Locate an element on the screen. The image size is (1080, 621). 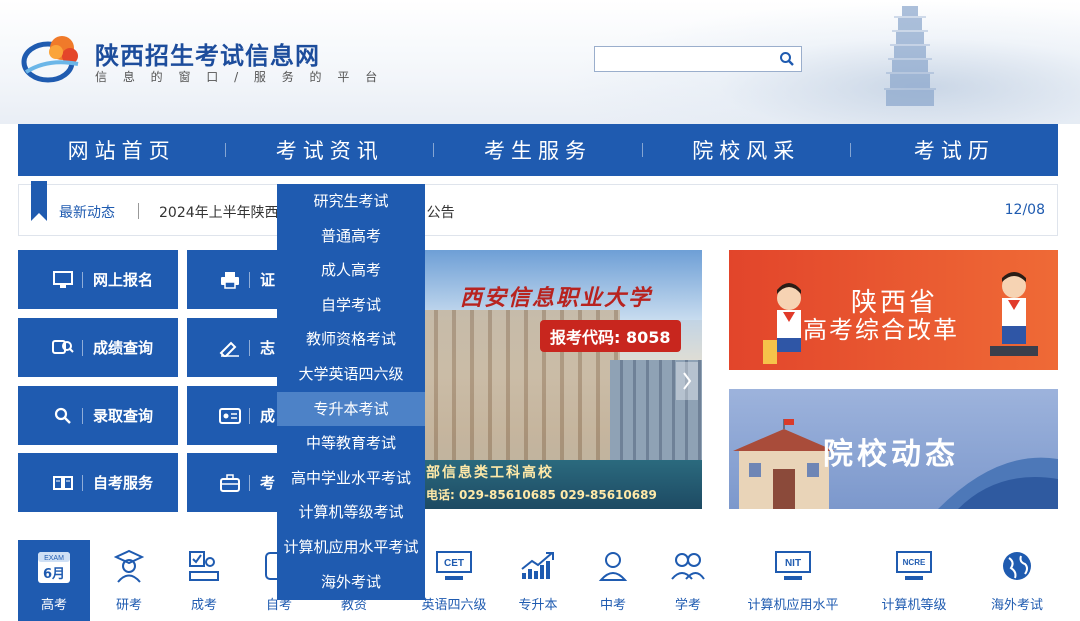
category-computer-application: NIT 计算机应用水平 is located at coordinates (793, 580).